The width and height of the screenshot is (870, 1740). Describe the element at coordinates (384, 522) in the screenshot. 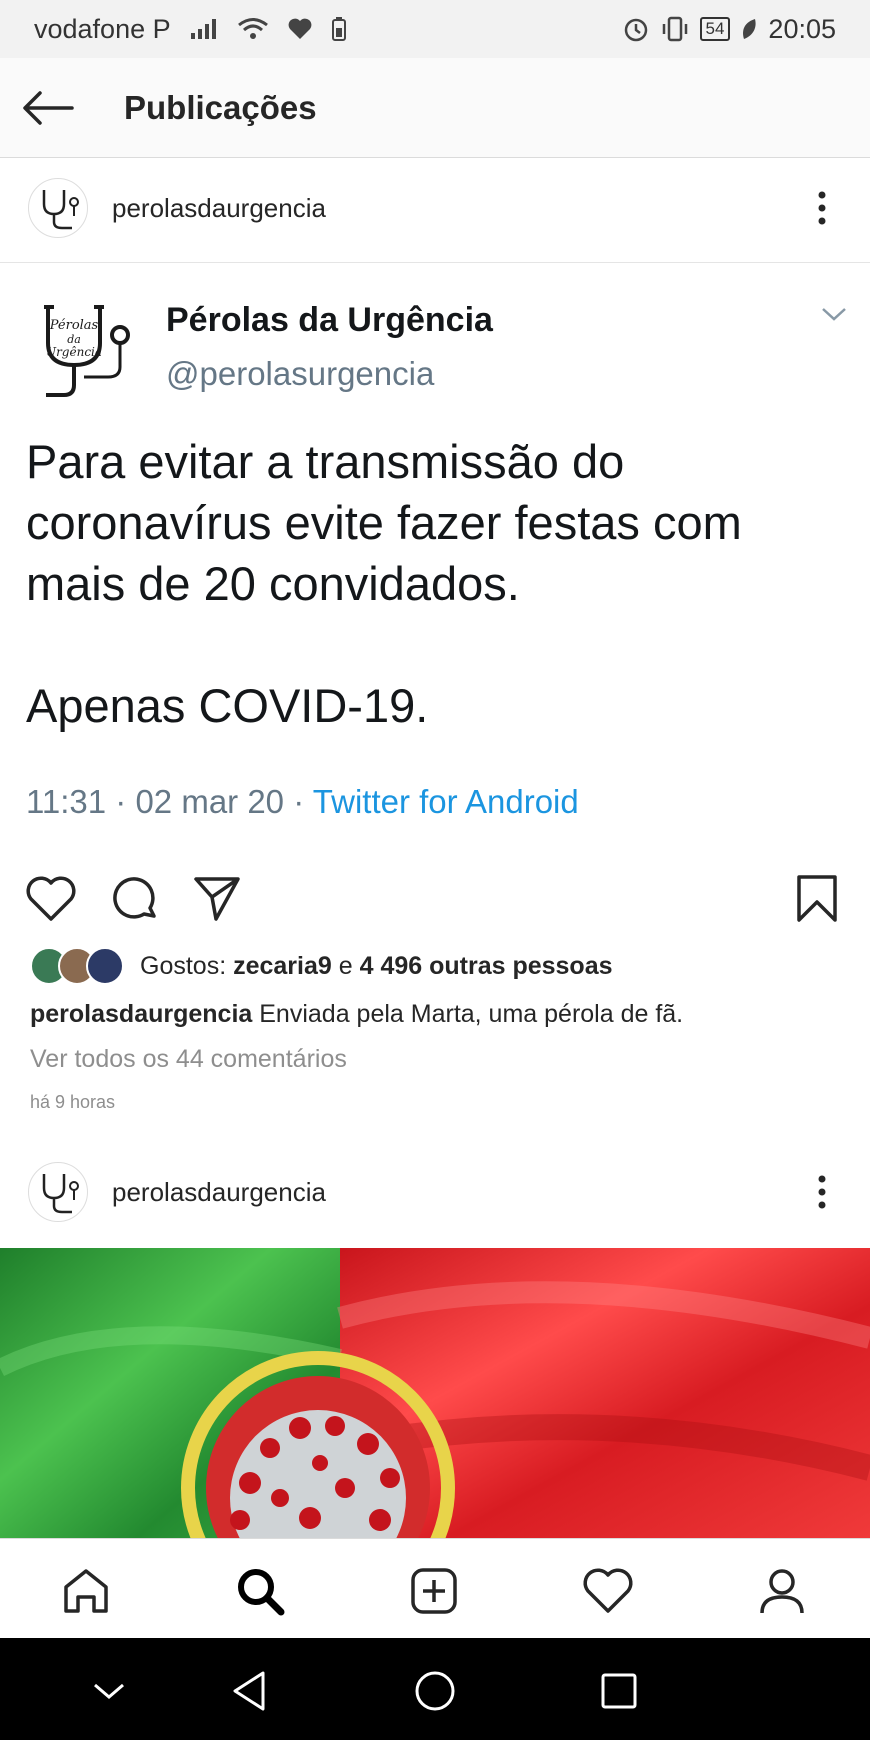

I see `tweet-line: coronavírus evite fazer festas com` at that location.